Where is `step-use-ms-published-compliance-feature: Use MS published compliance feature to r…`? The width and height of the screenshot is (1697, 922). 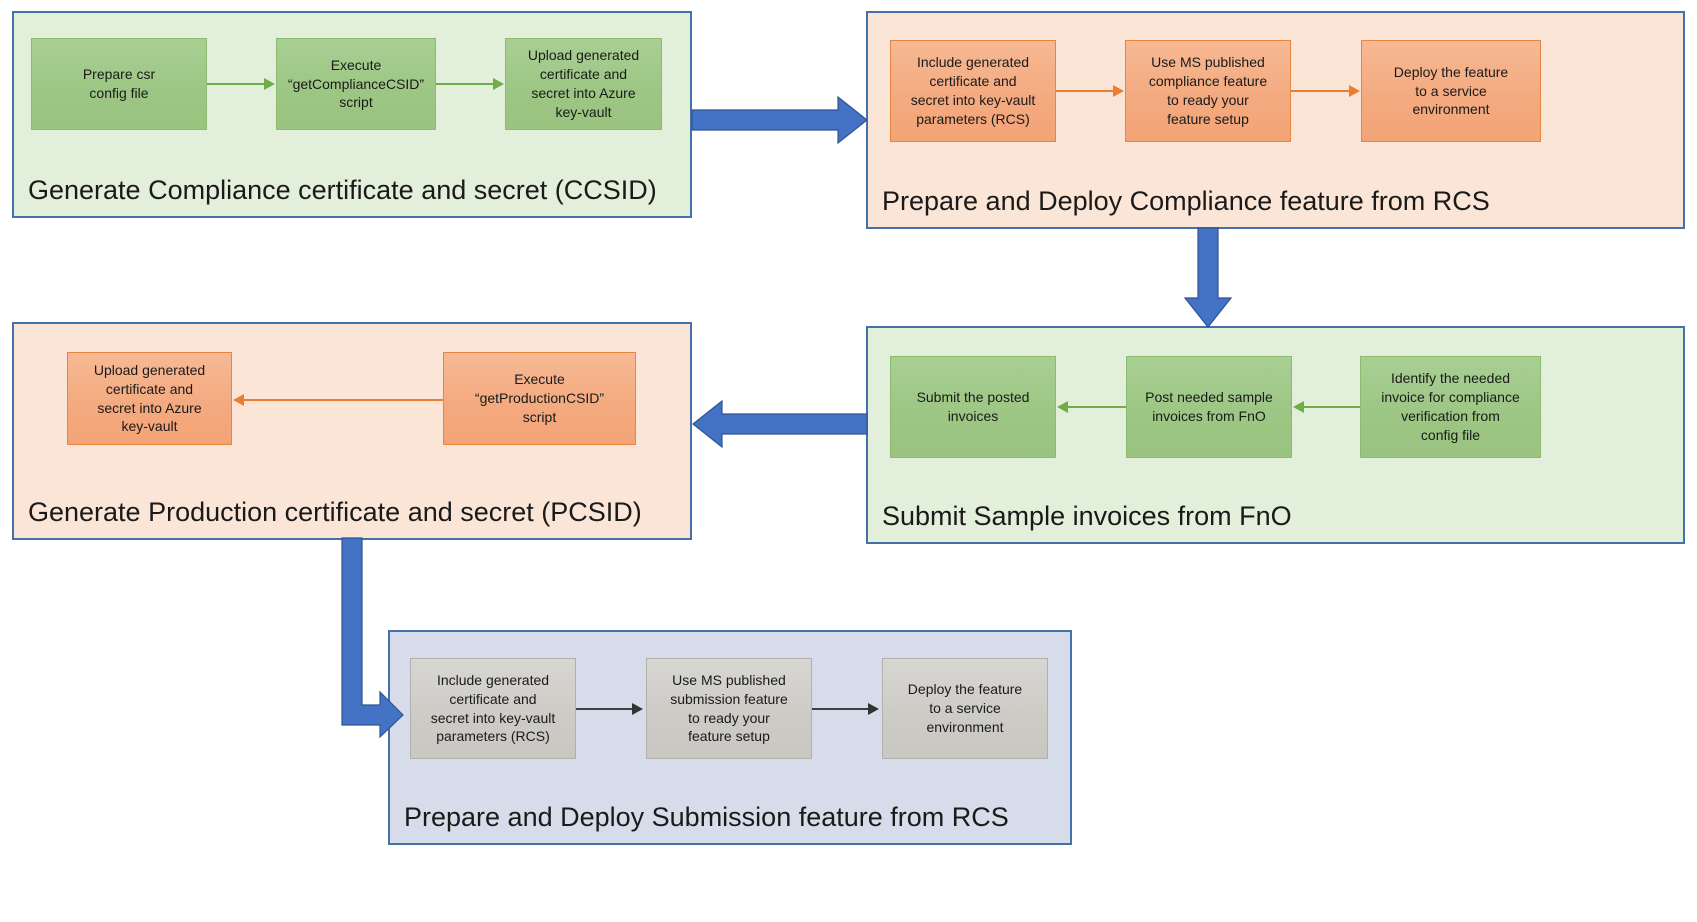 step-use-ms-published-compliance-feature: Use MS published compliance feature to r… is located at coordinates (1208, 91).